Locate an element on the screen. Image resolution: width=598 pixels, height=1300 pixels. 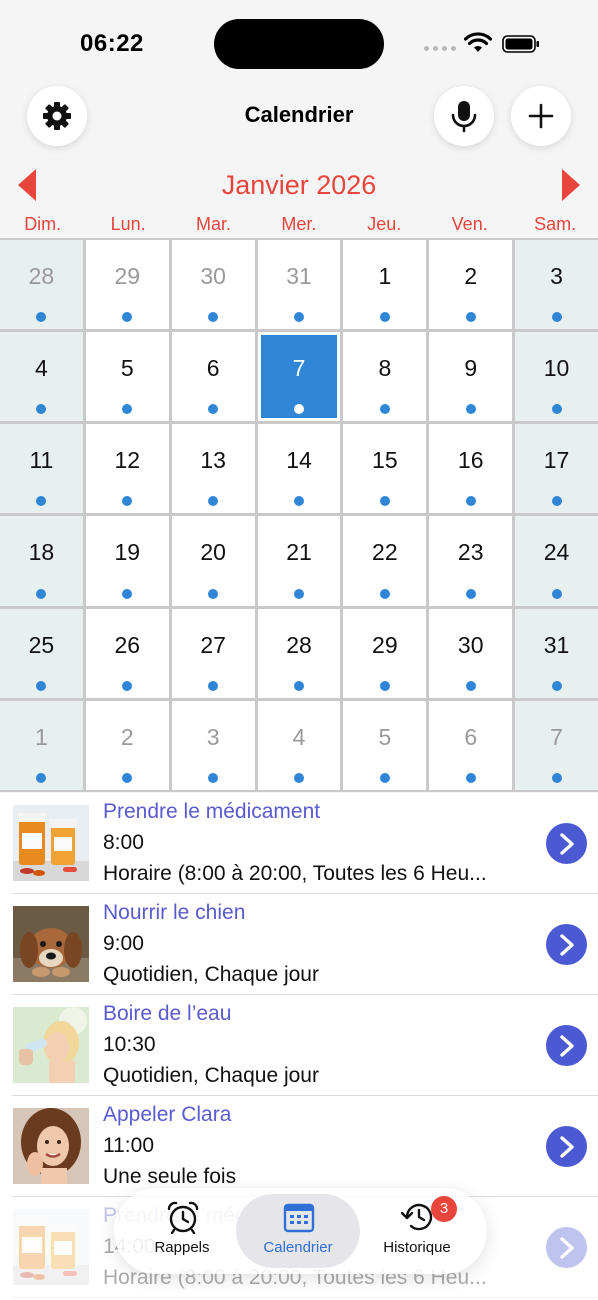
calendar-day: 9 is located at coordinates (471, 377).